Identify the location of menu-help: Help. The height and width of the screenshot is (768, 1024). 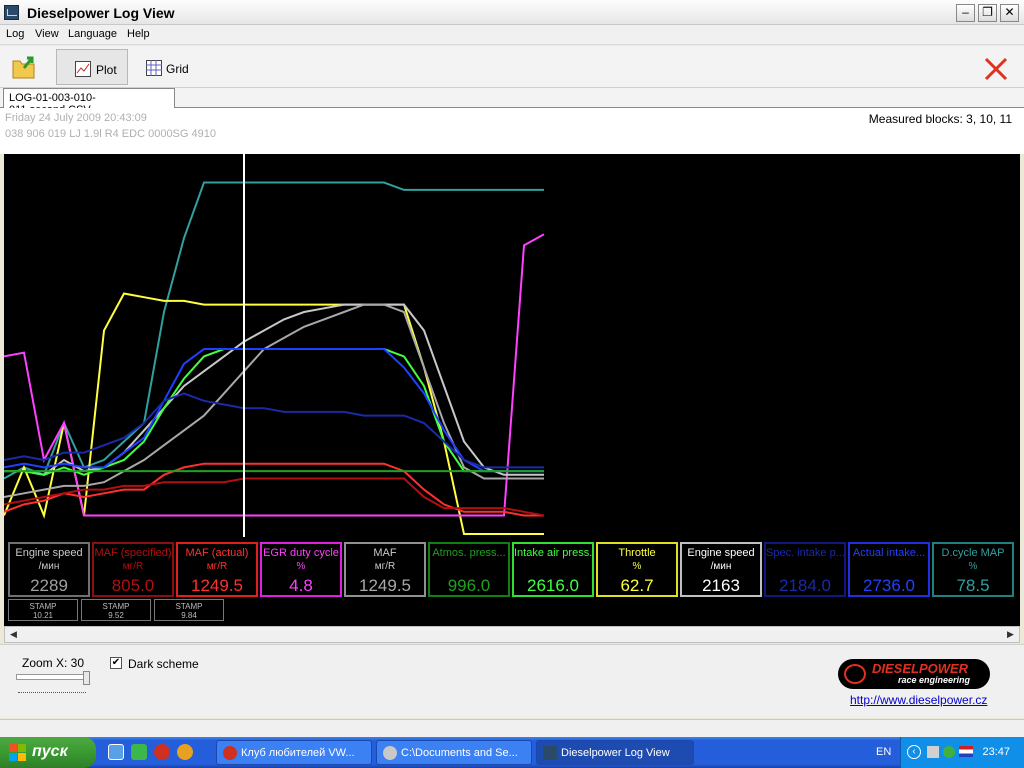
(138, 34).